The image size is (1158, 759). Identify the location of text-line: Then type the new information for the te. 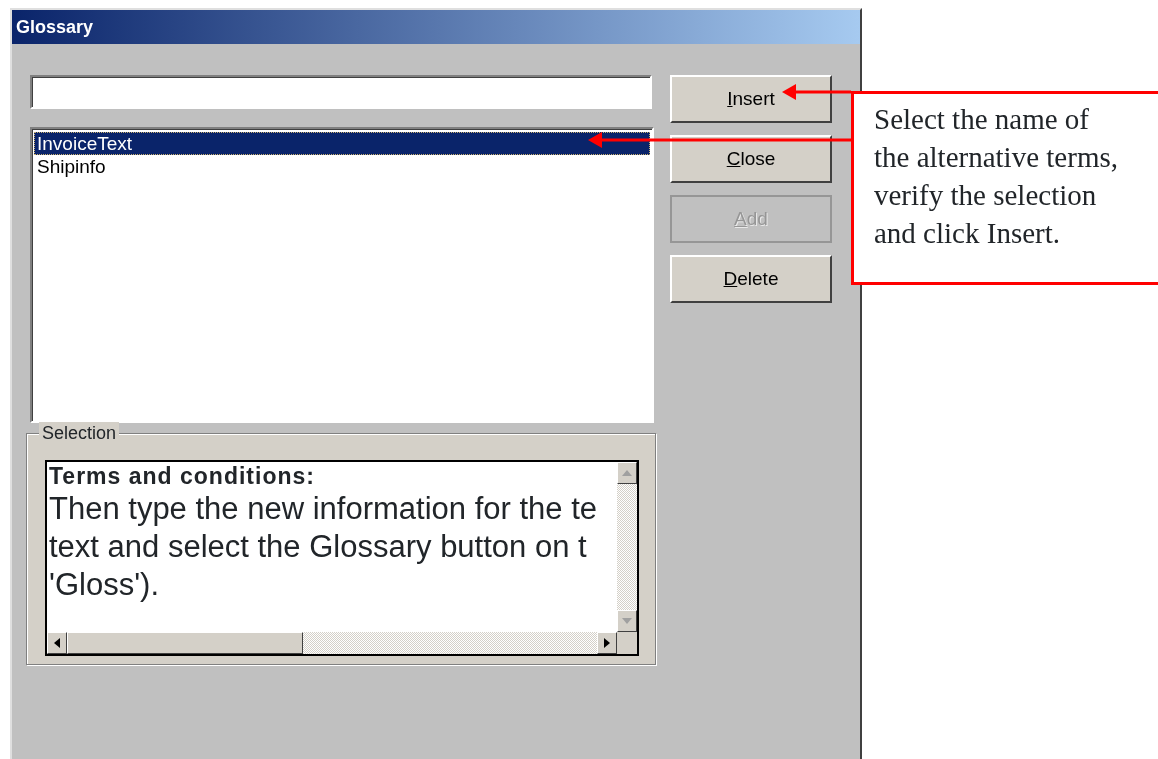
(323, 509).